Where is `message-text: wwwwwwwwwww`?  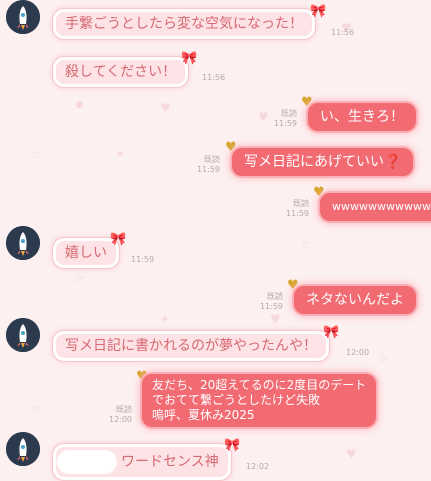 message-text: wwwwwwwwwww is located at coordinates (381, 206).